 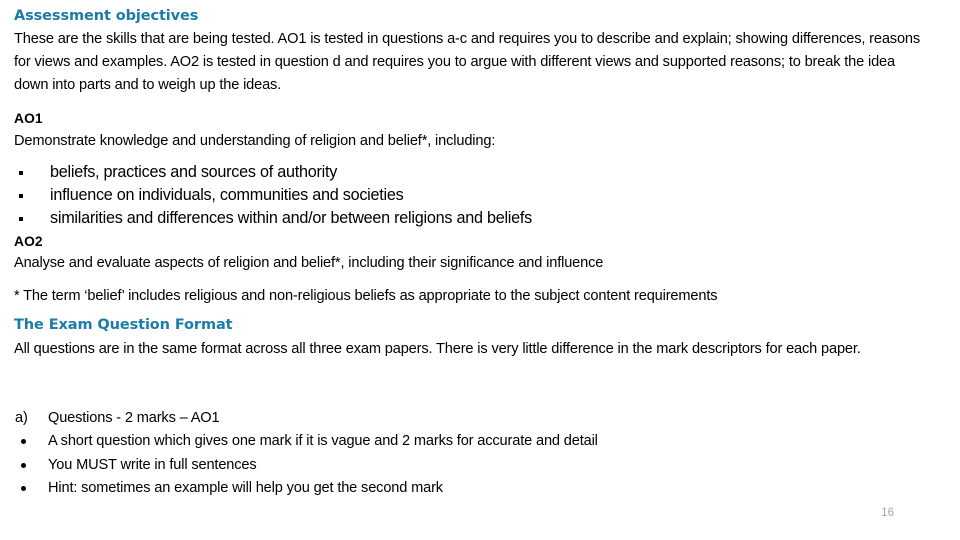 What do you see at coordinates (134, 418) in the screenshot?
I see `question-a-text: Questions - 2 marks – AO1` at bounding box center [134, 418].